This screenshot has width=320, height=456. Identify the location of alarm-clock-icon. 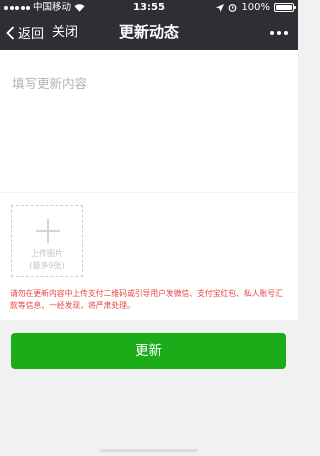
(233, 8).